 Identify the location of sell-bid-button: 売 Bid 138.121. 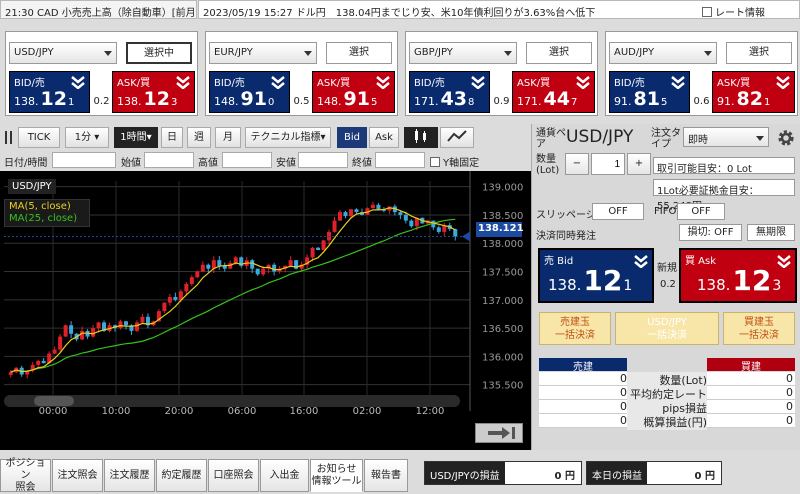
(596, 275).